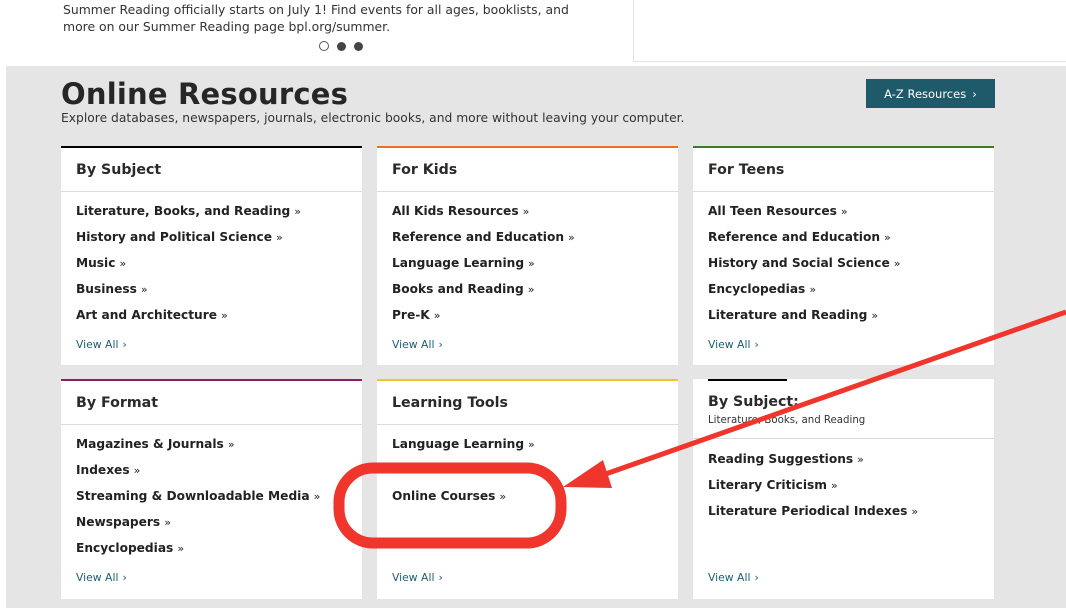 This screenshot has height=608, width=1066. Describe the element at coordinates (205, 94) in the screenshot. I see `section-title: Online Resources` at that location.